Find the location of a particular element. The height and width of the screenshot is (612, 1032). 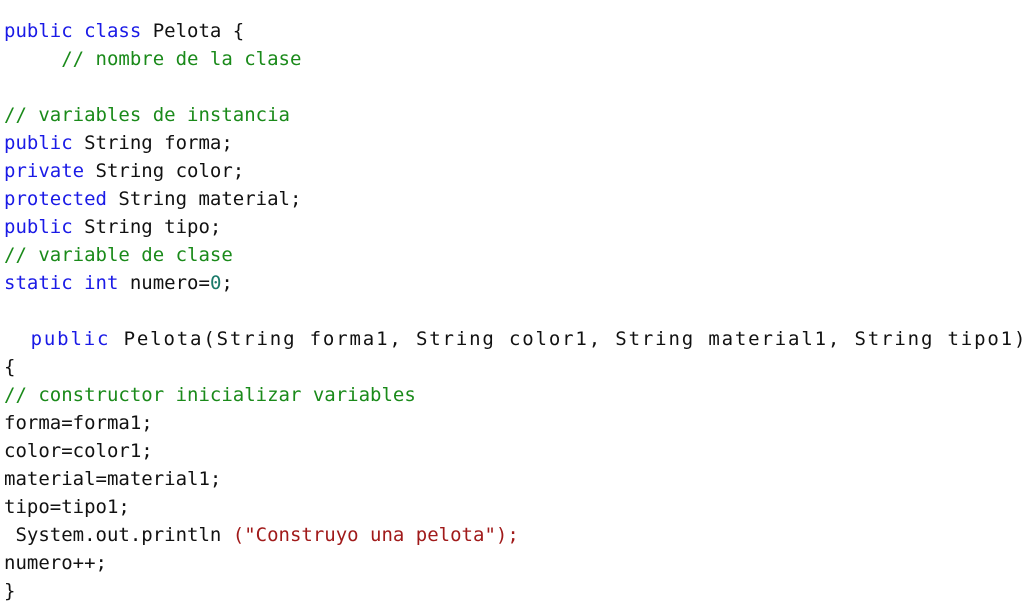

code-token-plain: String tipo; is located at coordinates (147, 227).